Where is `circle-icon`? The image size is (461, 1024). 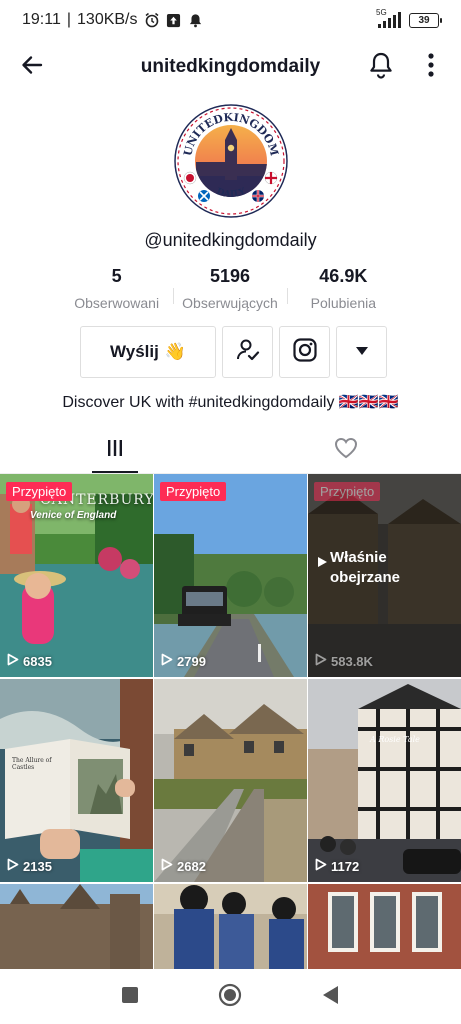 circle-icon is located at coordinates (230, 997).